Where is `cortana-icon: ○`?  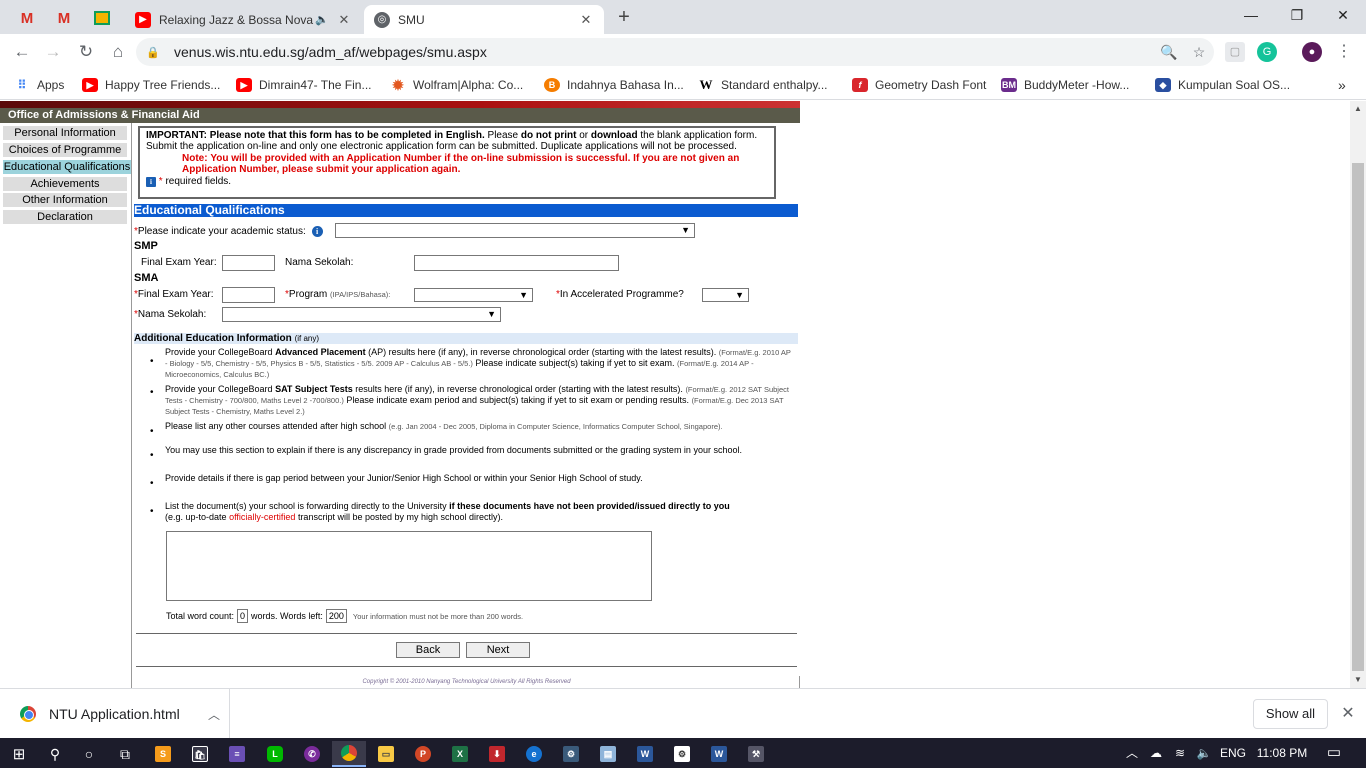 cortana-icon: ○ is located at coordinates (89, 754).